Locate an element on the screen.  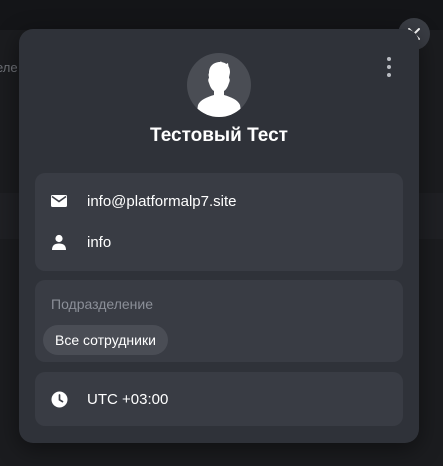
email-value: info@platformalp7.site is located at coordinates (161, 201).